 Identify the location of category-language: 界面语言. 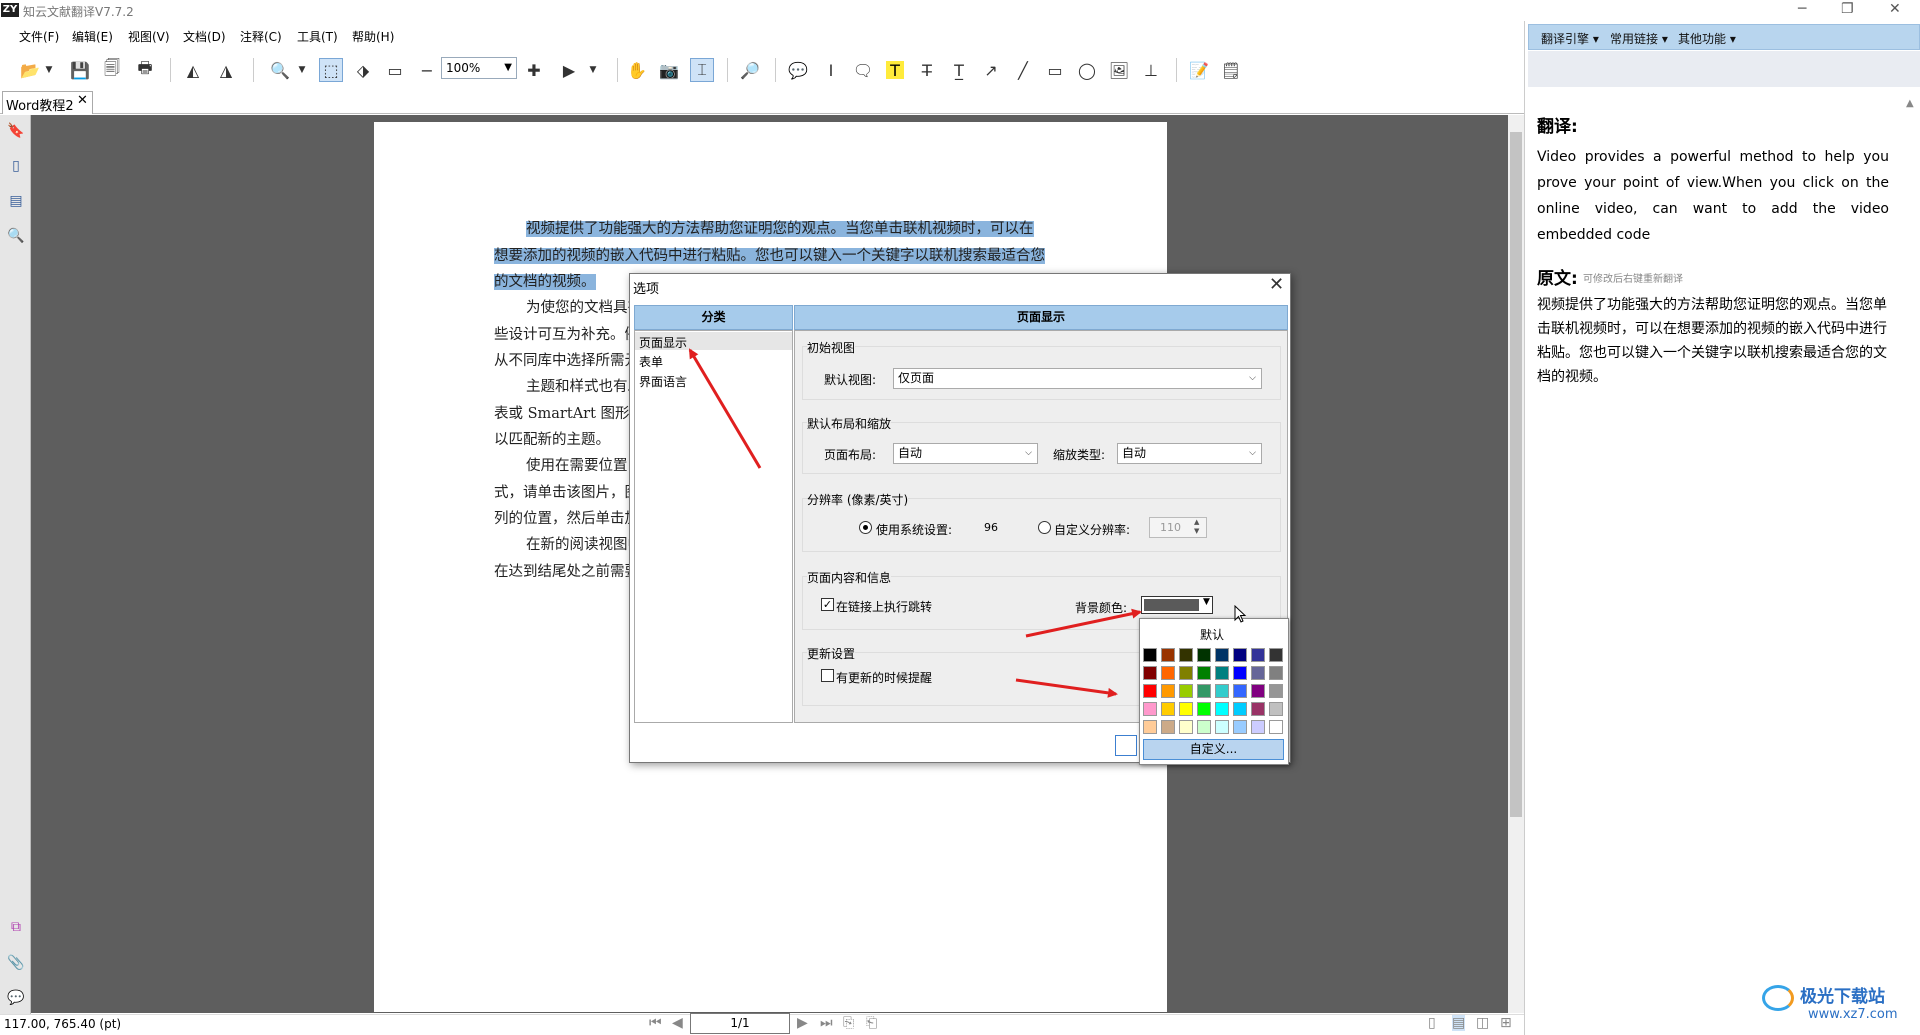
(663, 381).